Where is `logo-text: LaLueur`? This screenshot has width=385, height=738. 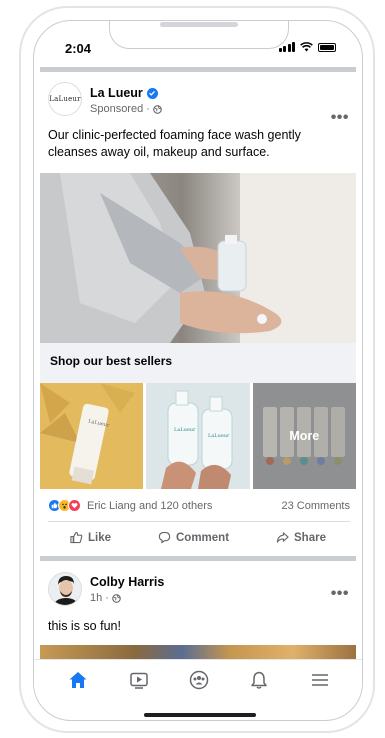 logo-text: LaLueur is located at coordinates (65, 99).